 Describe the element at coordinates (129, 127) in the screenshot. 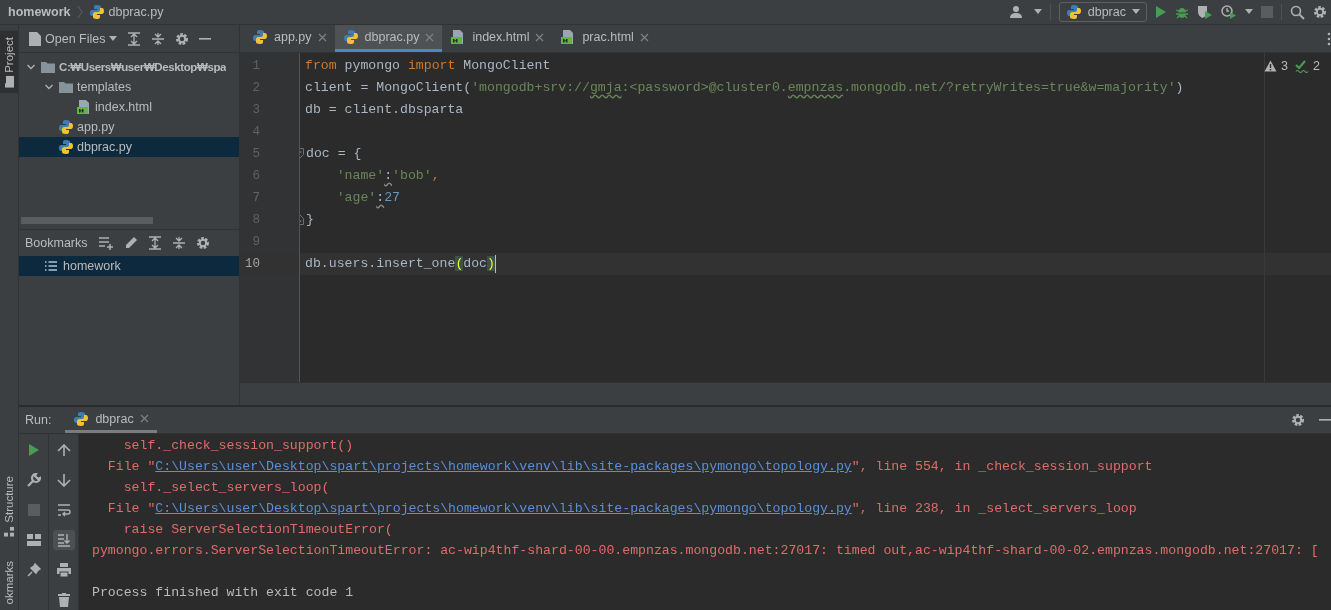

I see `tree-item: app.py` at that location.